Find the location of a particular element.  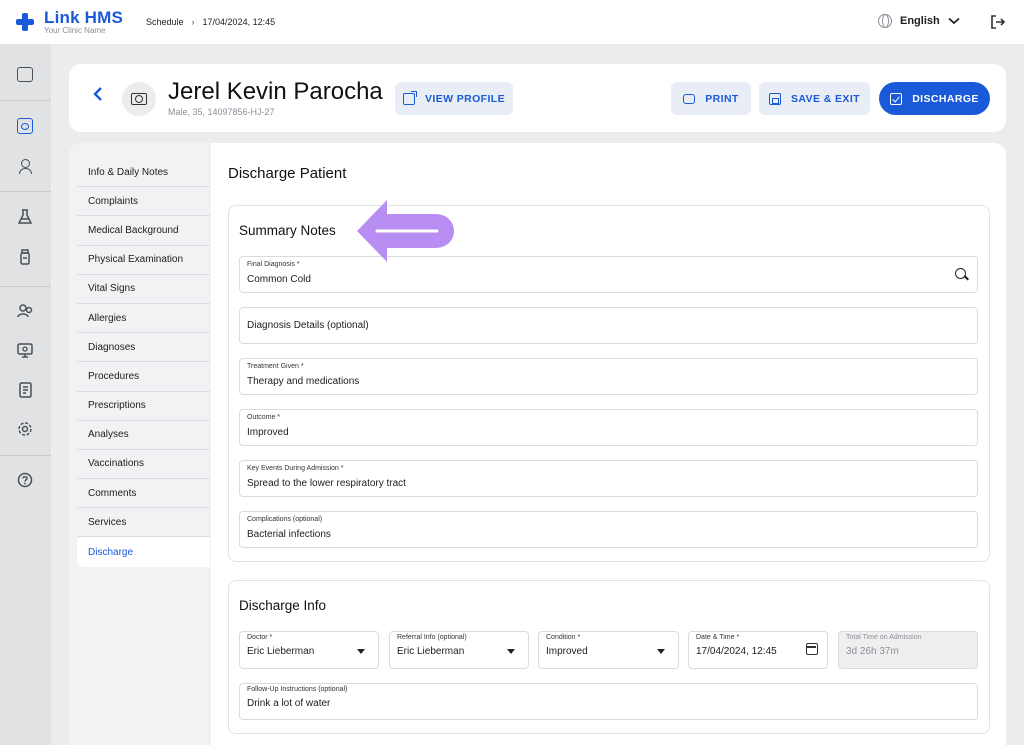

logout-icon is located at coordinates (998, 22).